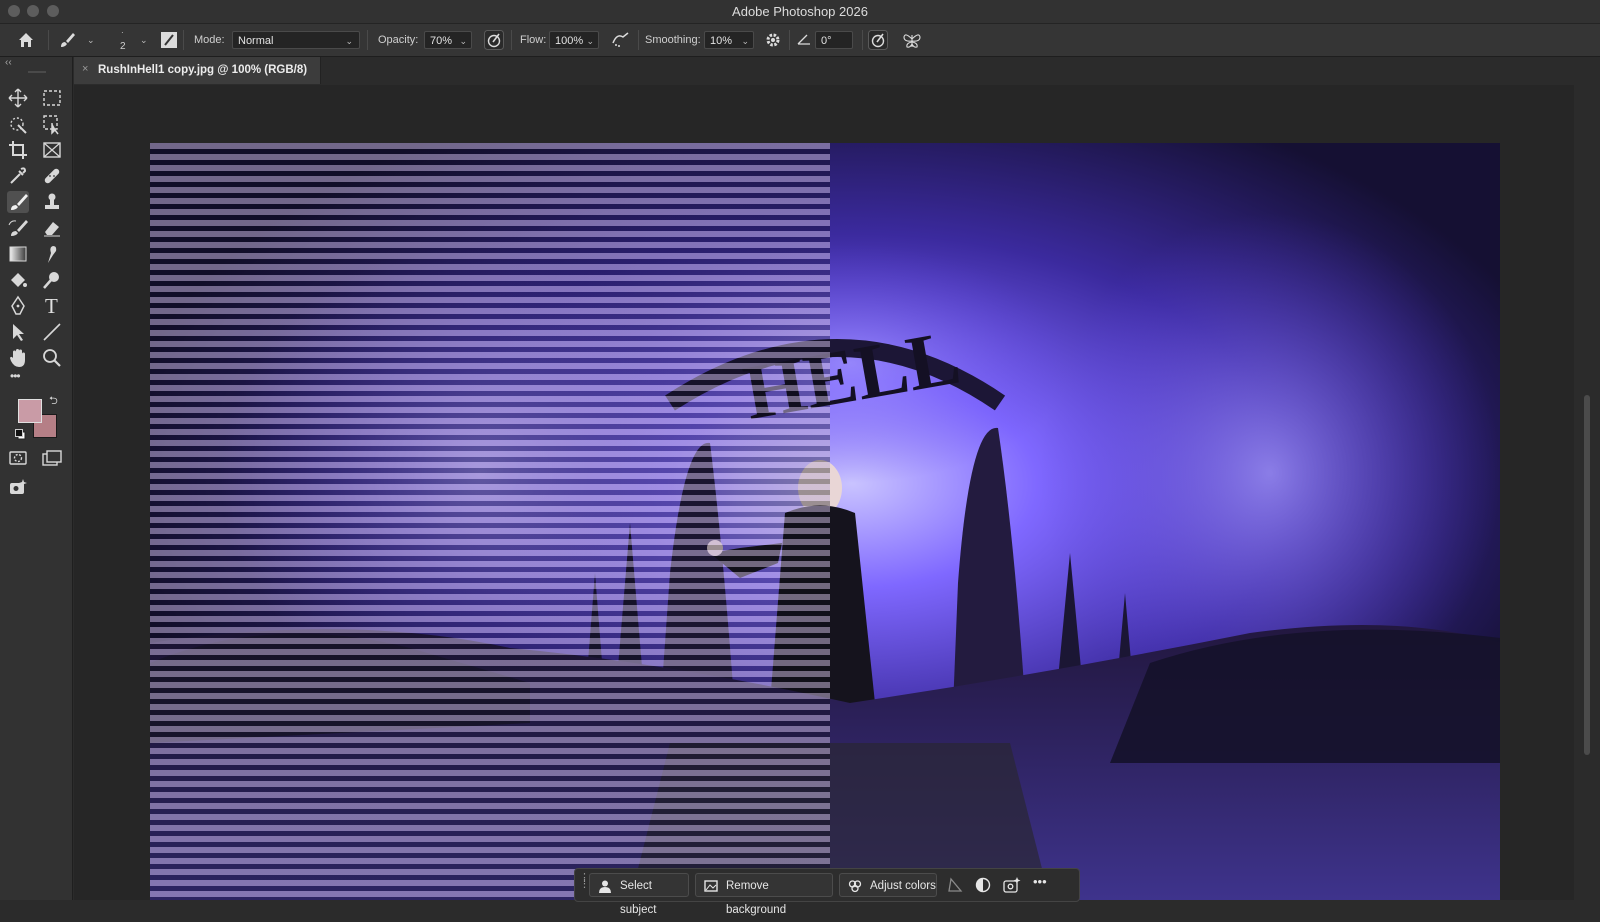  What do you see at coordinates (52, 332) in the screenshot?
I see `line-icon` at bounding box center [52, 332].